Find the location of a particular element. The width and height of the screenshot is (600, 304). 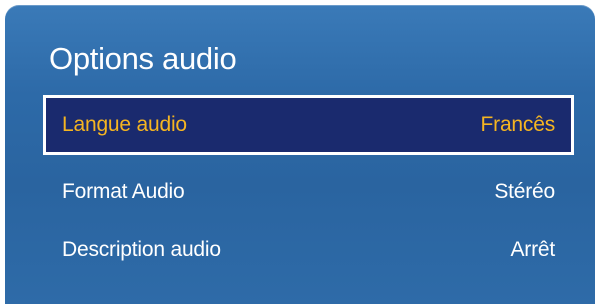

panel-title: Options audio is located at coordinates (143, 58).